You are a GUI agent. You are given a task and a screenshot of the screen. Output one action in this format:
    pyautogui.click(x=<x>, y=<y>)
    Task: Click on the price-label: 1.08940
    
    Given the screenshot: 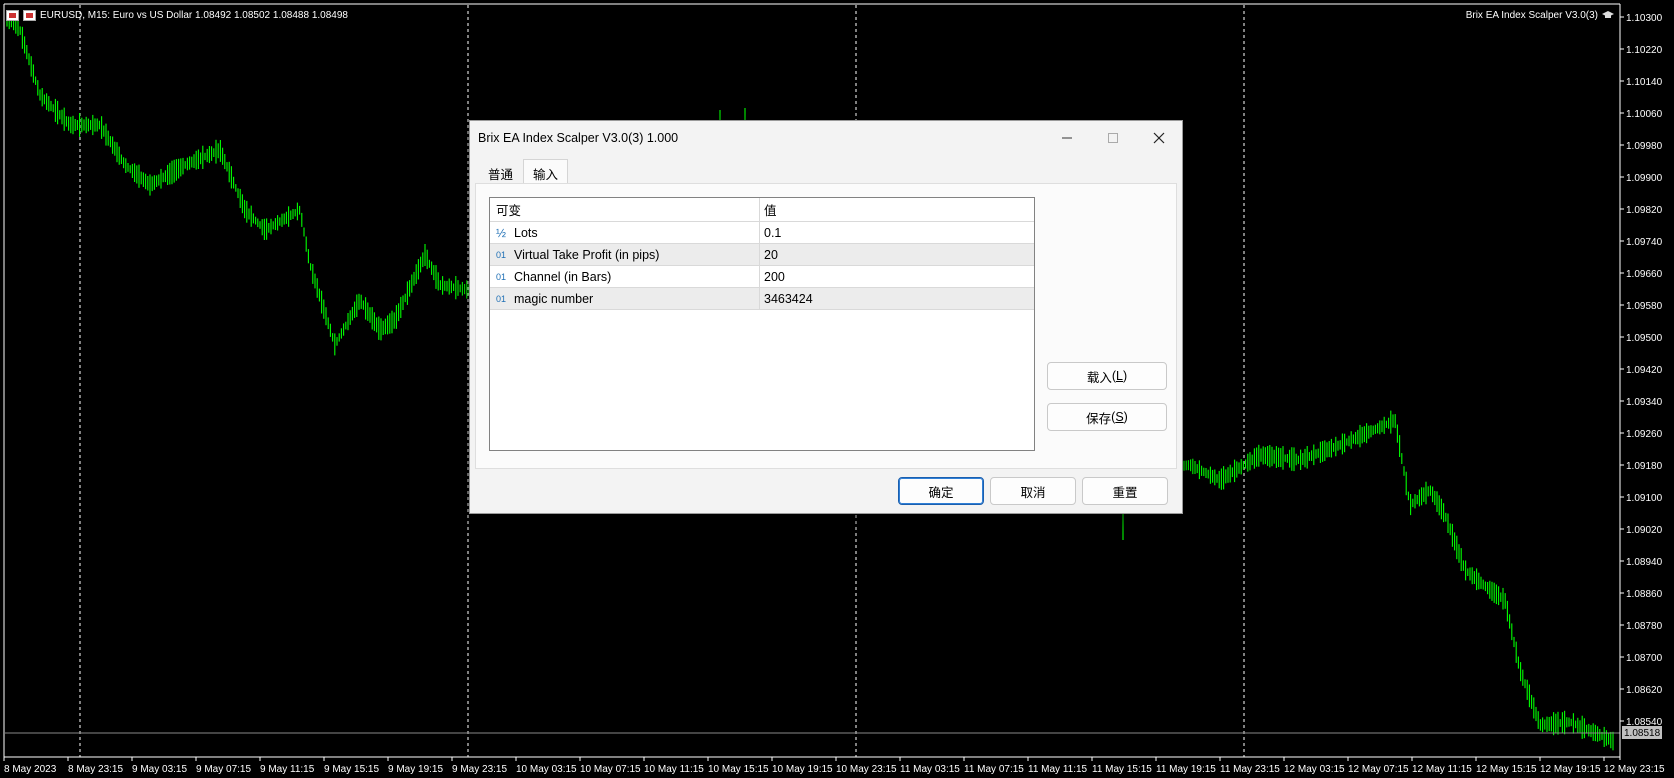 What is the action you would take?
    pyautogui.click(x=1644, y=562)
    